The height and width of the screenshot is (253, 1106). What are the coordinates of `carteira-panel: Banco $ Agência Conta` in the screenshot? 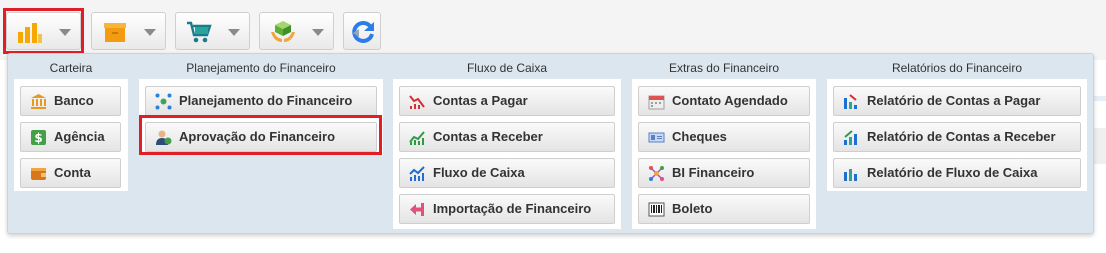 It's located at (71, 135).